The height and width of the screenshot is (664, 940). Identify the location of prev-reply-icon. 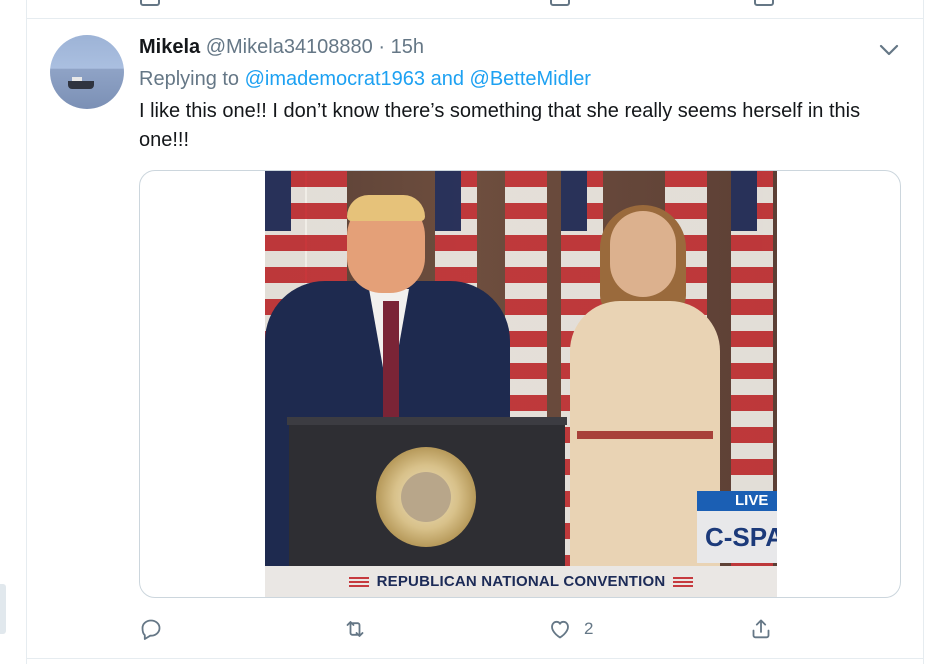
(150, 3).